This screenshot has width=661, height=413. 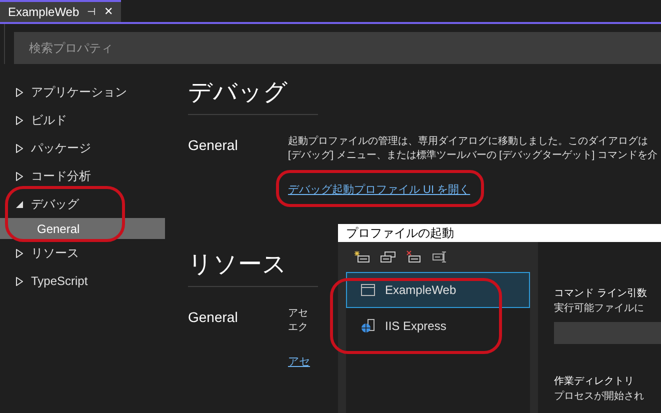 I want to click on sidebar-item: ビルド, so click(x=82, y=120).